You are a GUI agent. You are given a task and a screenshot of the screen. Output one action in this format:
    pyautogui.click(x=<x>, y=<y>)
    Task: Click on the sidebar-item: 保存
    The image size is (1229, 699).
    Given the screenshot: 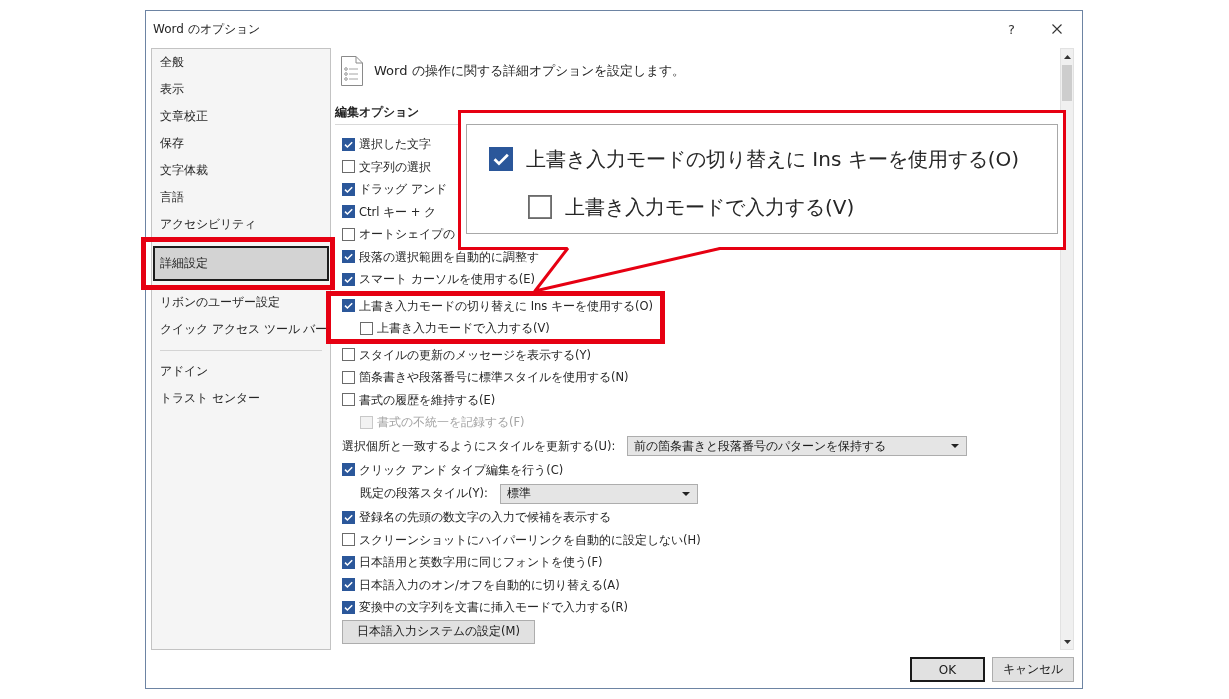 What is the action you would take?
    pyautogui.click(x=241, y=143)
    